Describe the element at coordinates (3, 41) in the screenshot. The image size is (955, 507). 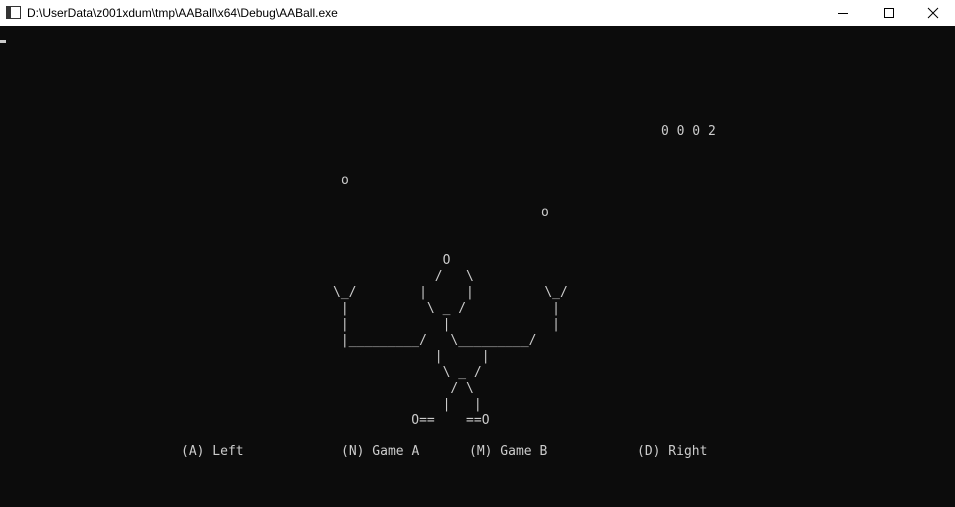
I see `text-cursor` at that location.